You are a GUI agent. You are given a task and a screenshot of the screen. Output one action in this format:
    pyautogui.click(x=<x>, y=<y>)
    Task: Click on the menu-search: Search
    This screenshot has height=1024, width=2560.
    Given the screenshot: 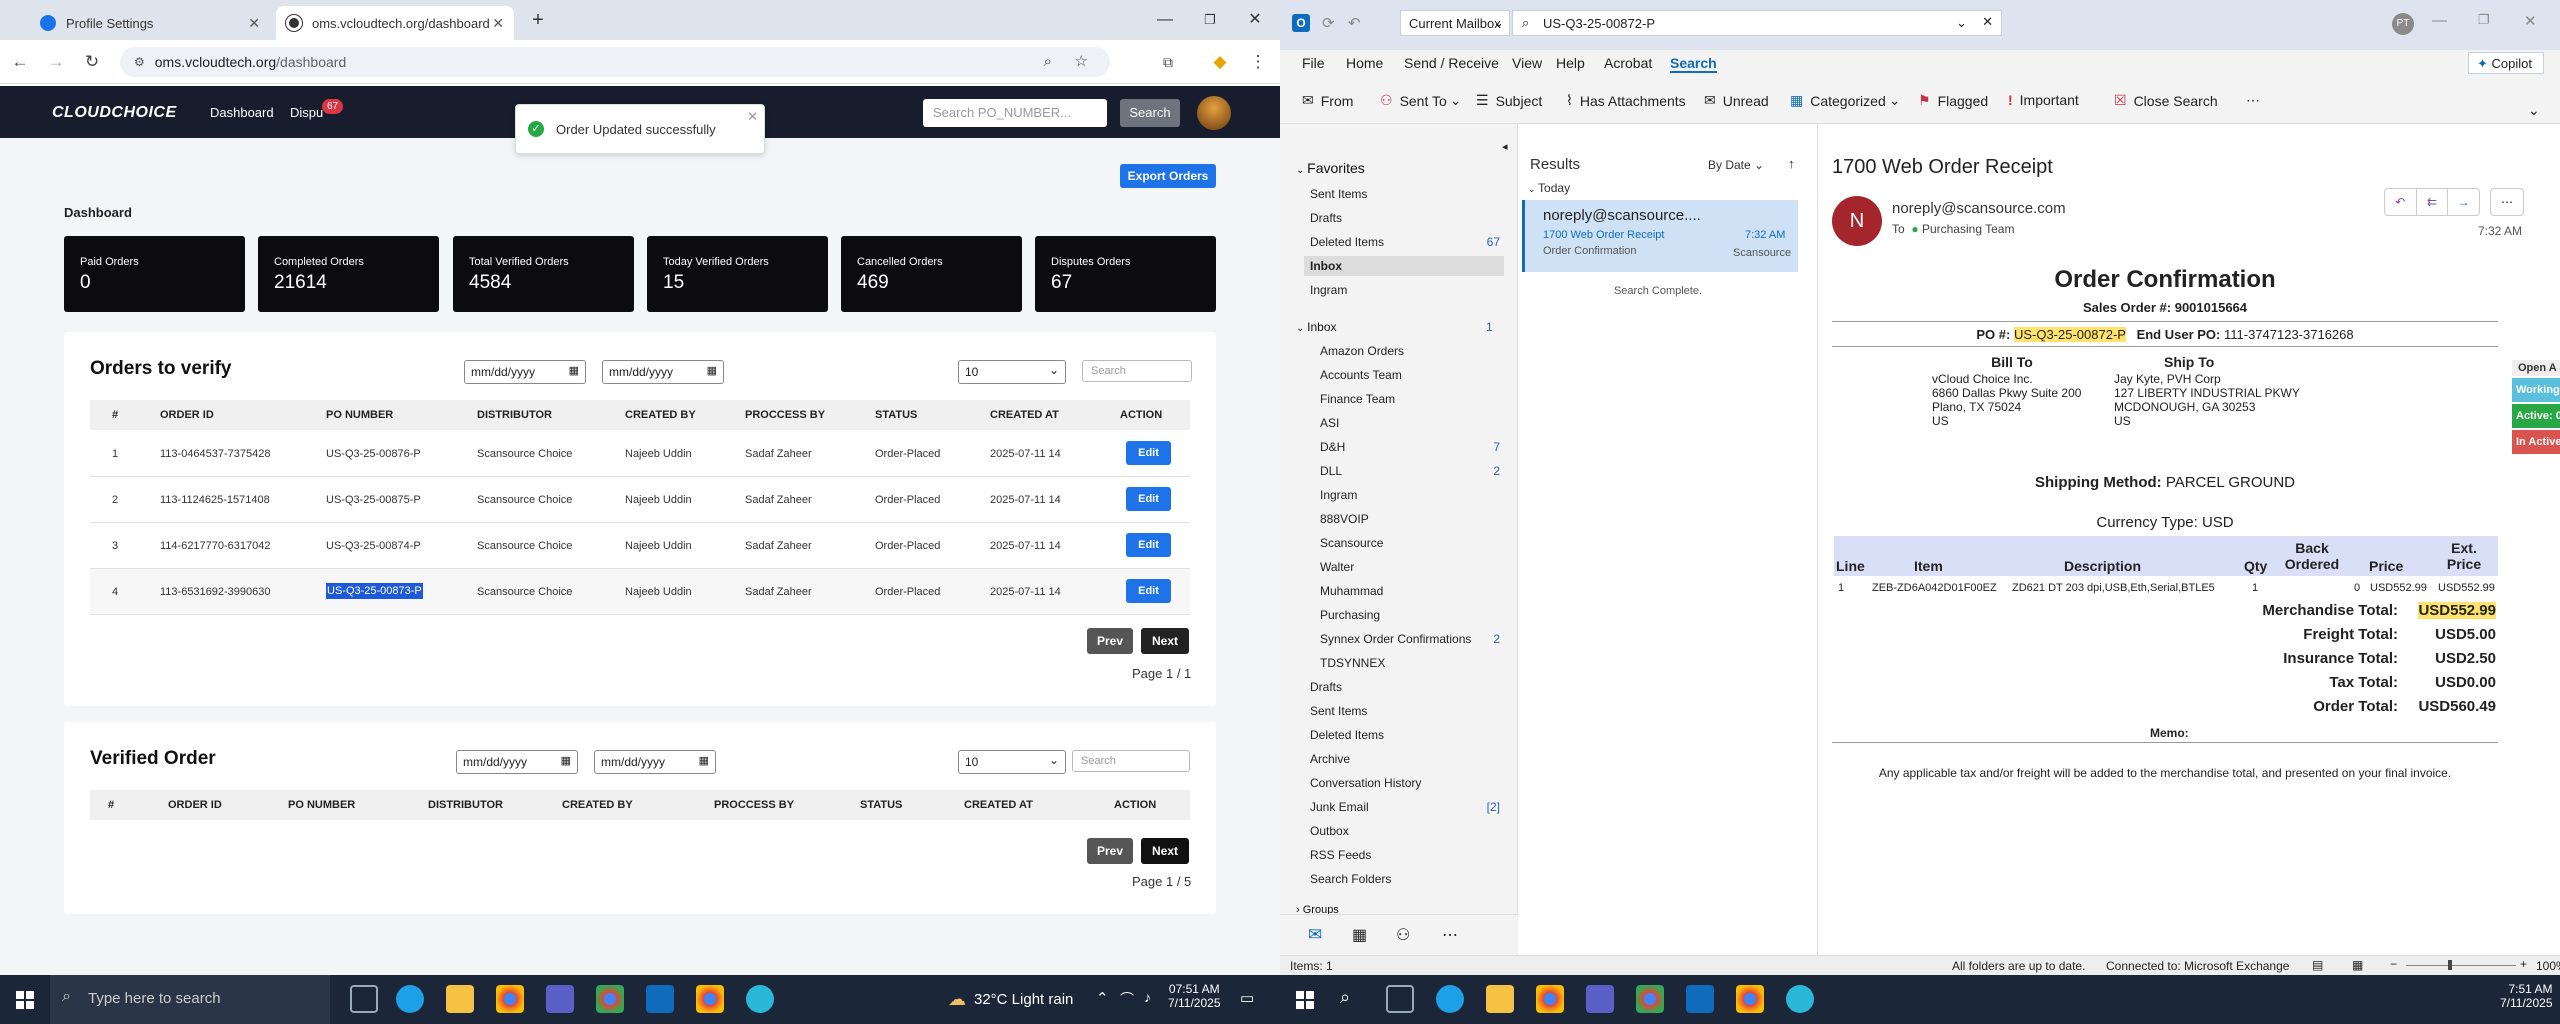 What is the action you would take?
    pyautogui.click(x=1693, y=64)
    